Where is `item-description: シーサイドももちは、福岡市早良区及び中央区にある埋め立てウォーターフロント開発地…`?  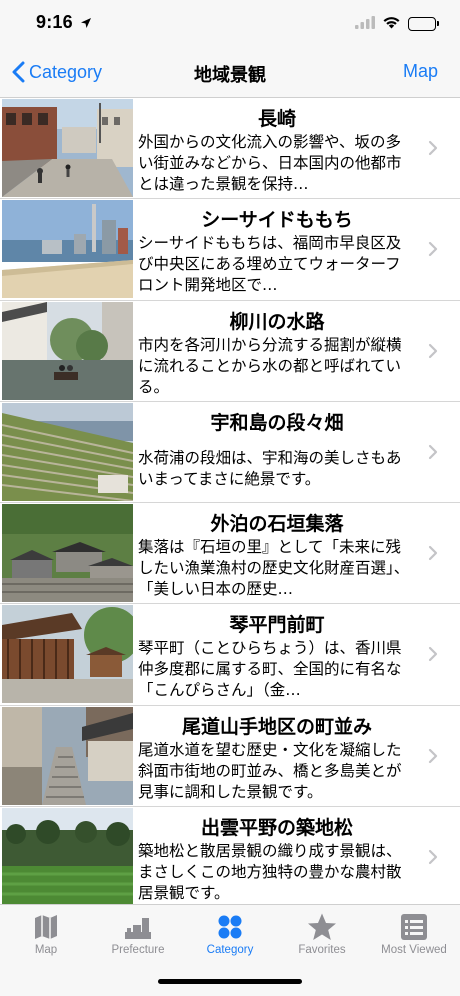 item-description: シーサイドももちは、福岡市早良区及び中央区にある埋め立てウォーターフロント開発地… is located at coordinates (270, 264).